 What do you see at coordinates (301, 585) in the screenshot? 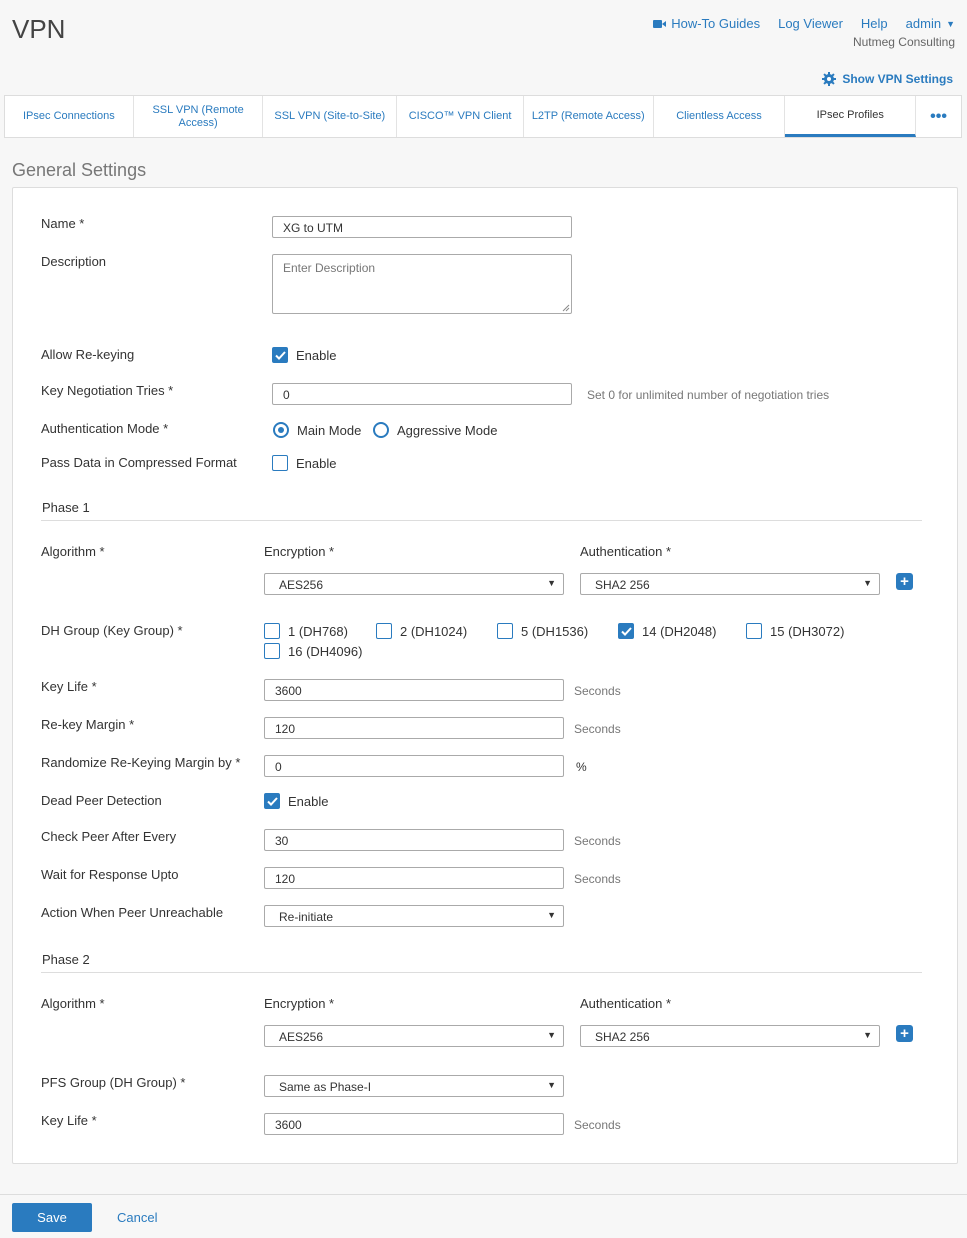
I see `phase1-encryption-value: AES256` at bounding box center [301, 585].